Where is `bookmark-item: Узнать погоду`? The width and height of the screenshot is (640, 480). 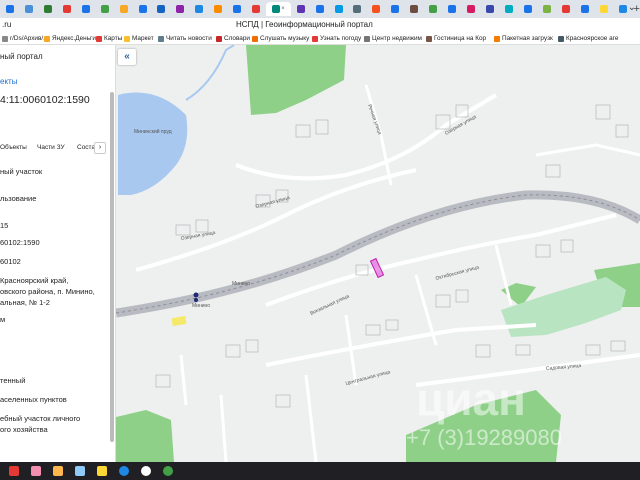 bookmark-item: Узнать погоду is located at coordinates (336, 38).